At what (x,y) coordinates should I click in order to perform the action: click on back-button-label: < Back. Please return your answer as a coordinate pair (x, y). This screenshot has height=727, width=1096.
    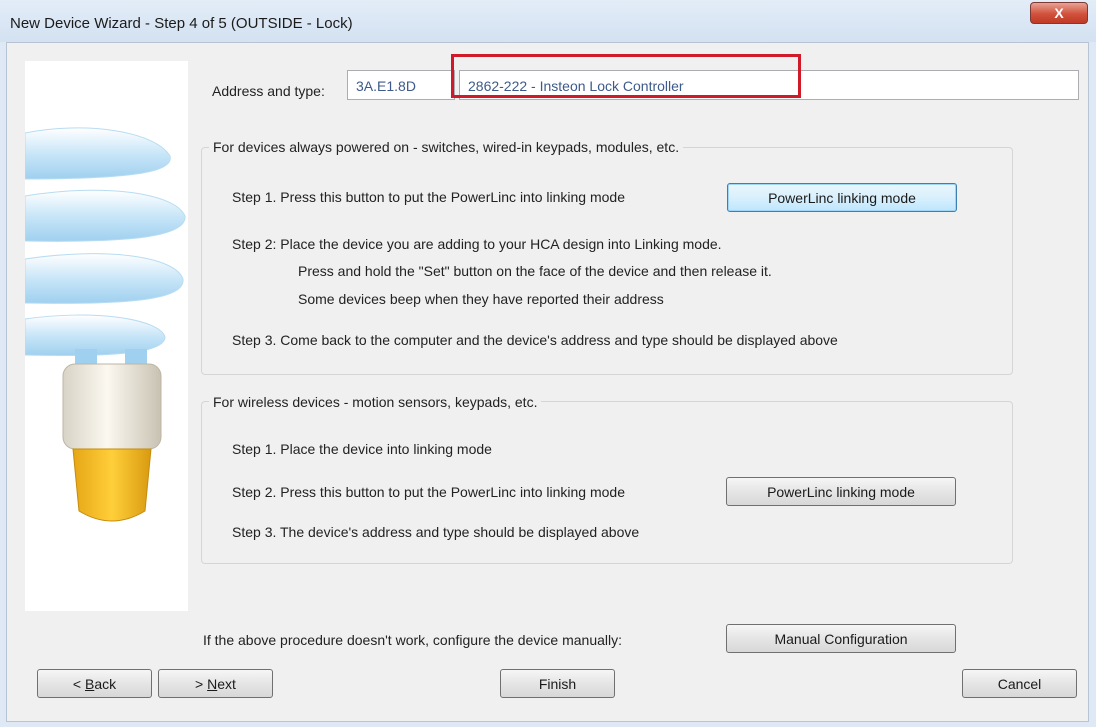
    Looking at the image, I should click on (94, 683).